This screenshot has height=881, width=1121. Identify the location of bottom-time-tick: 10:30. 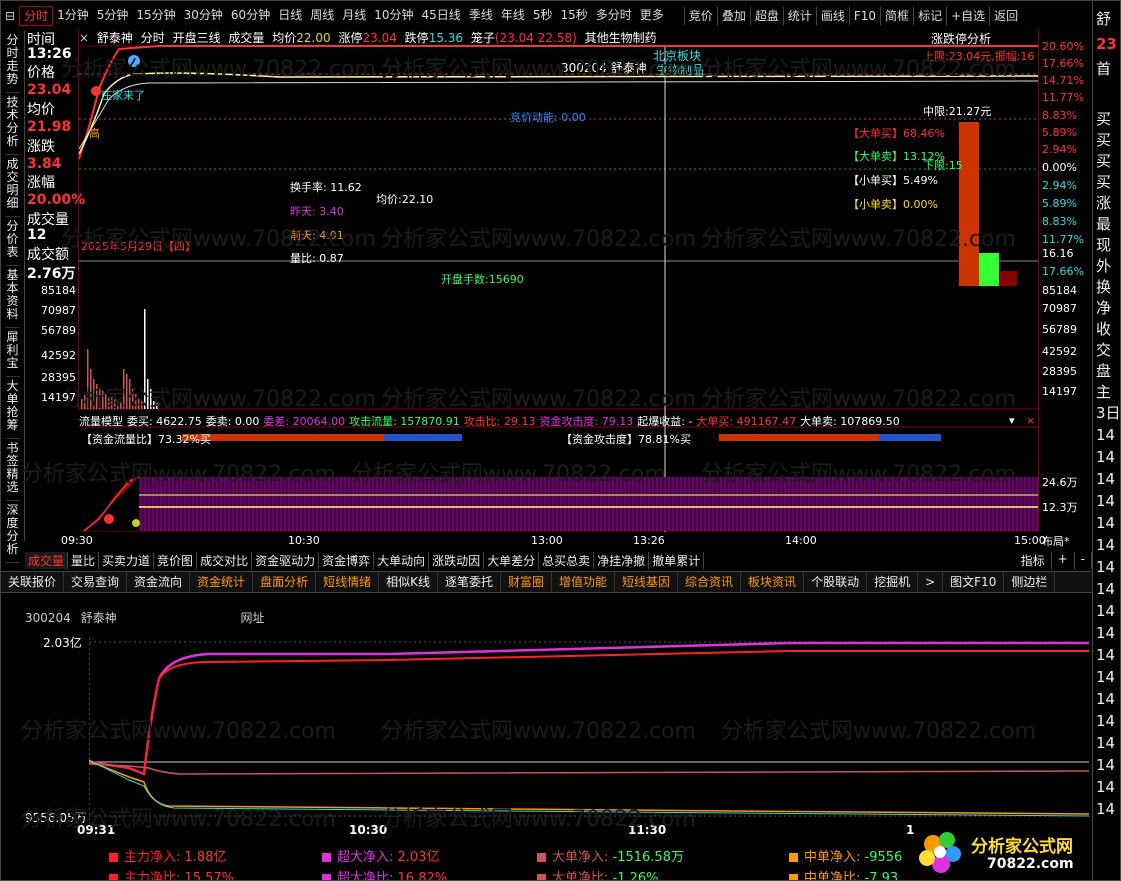
(368, 830).